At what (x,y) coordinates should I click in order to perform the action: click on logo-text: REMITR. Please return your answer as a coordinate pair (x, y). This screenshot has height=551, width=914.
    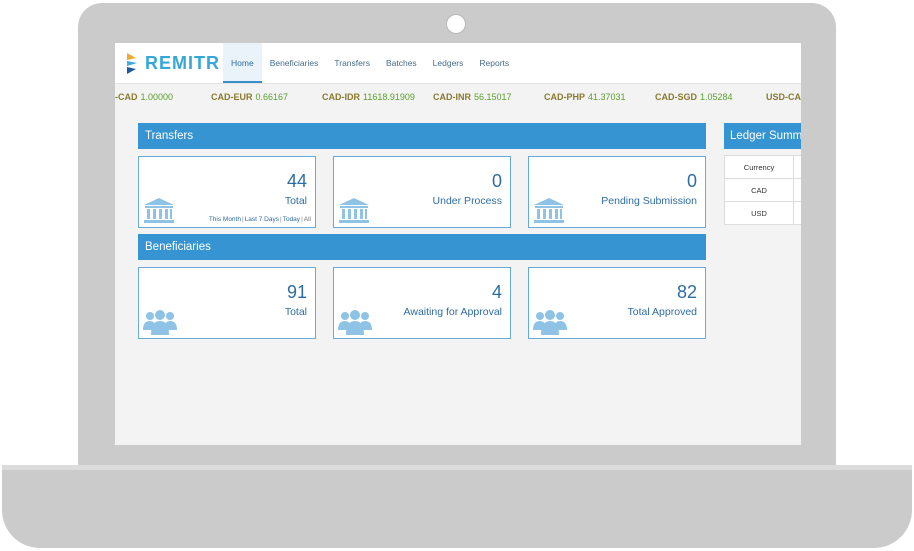
    Looking at the image, I should click on (182, 62).